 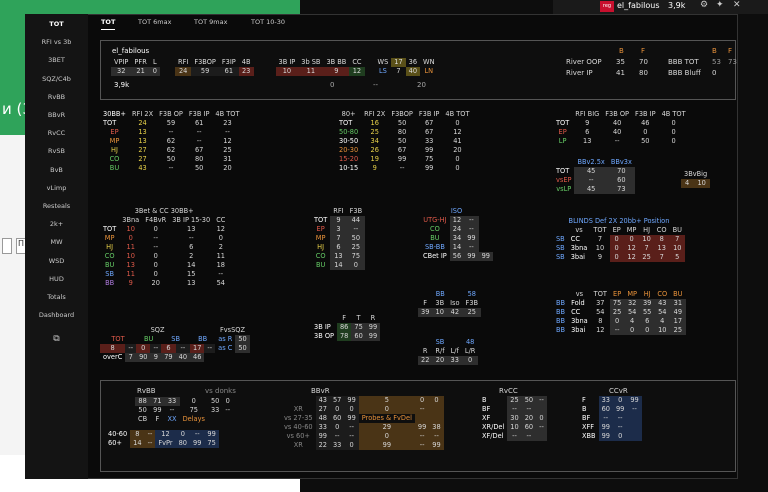 What do you see at coordinates (374, 159) in the screenshot?
I see `table-cell: 19` at bounding box center [374, 159].